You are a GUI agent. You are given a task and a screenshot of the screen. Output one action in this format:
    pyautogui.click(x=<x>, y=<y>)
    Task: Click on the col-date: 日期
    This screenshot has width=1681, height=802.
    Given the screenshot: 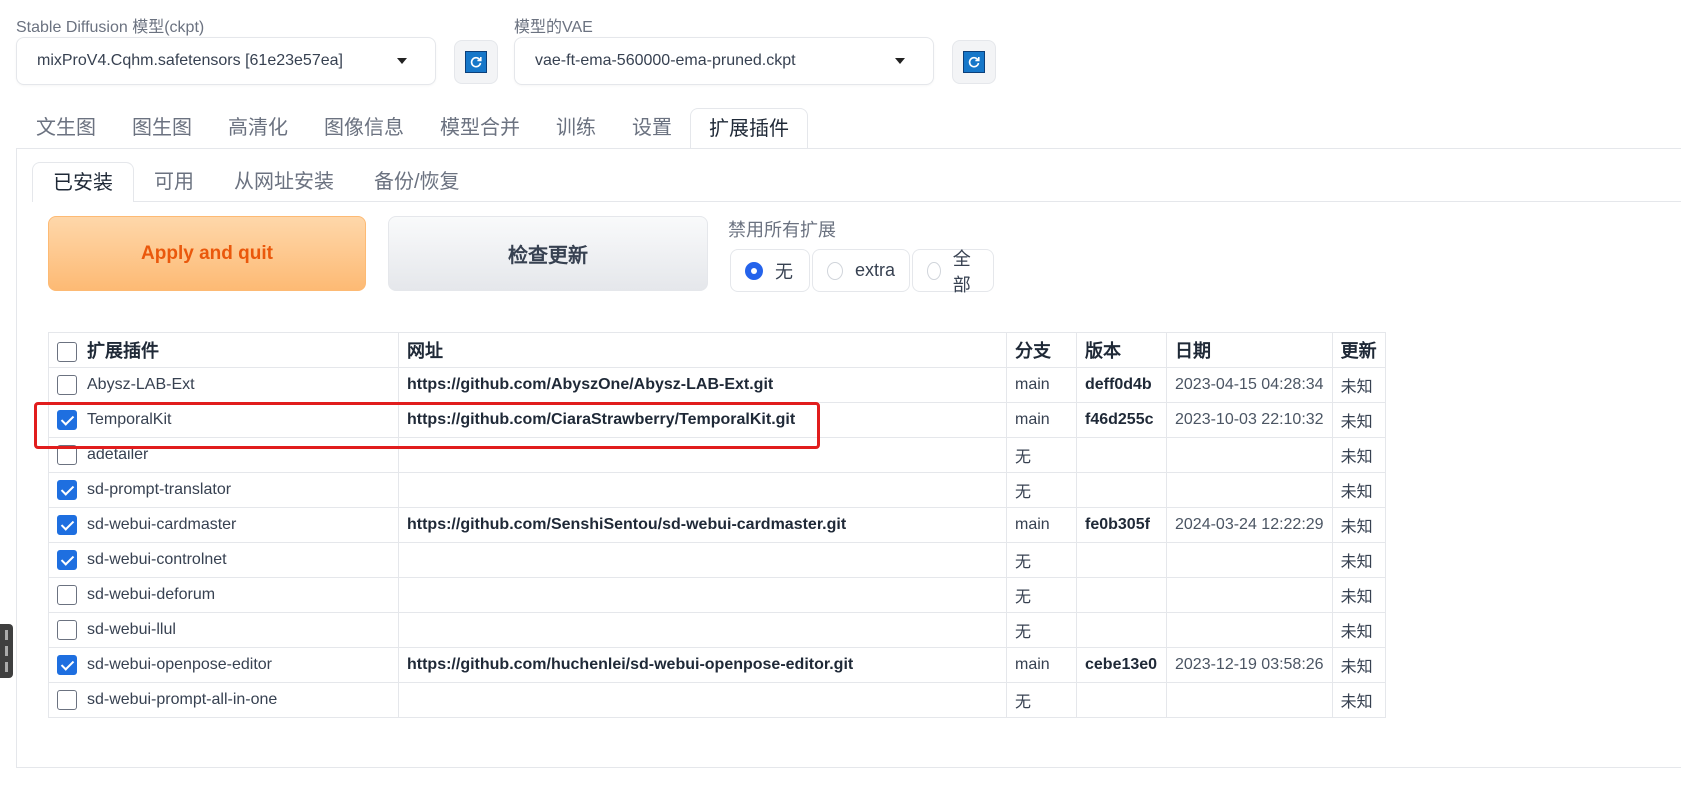 What is the action you would take?
    pyautogui.click(x=1249, y=350)
    